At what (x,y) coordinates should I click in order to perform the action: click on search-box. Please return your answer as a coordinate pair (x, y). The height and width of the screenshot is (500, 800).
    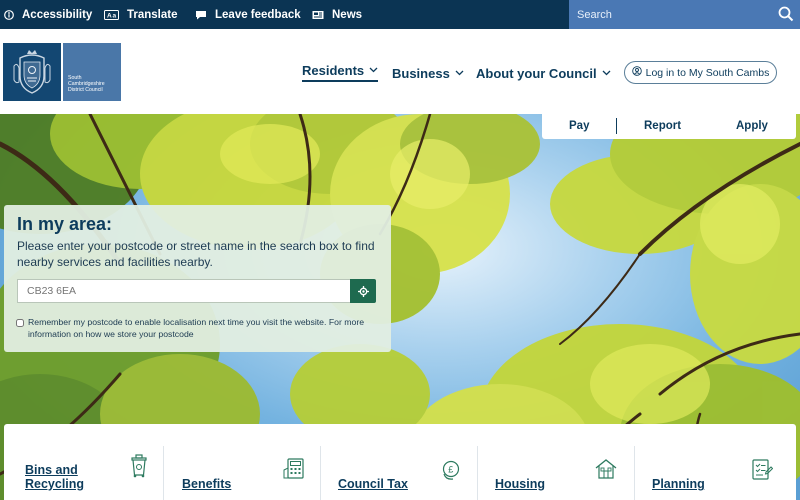
    Looking at the image, I should click on (684, 14).